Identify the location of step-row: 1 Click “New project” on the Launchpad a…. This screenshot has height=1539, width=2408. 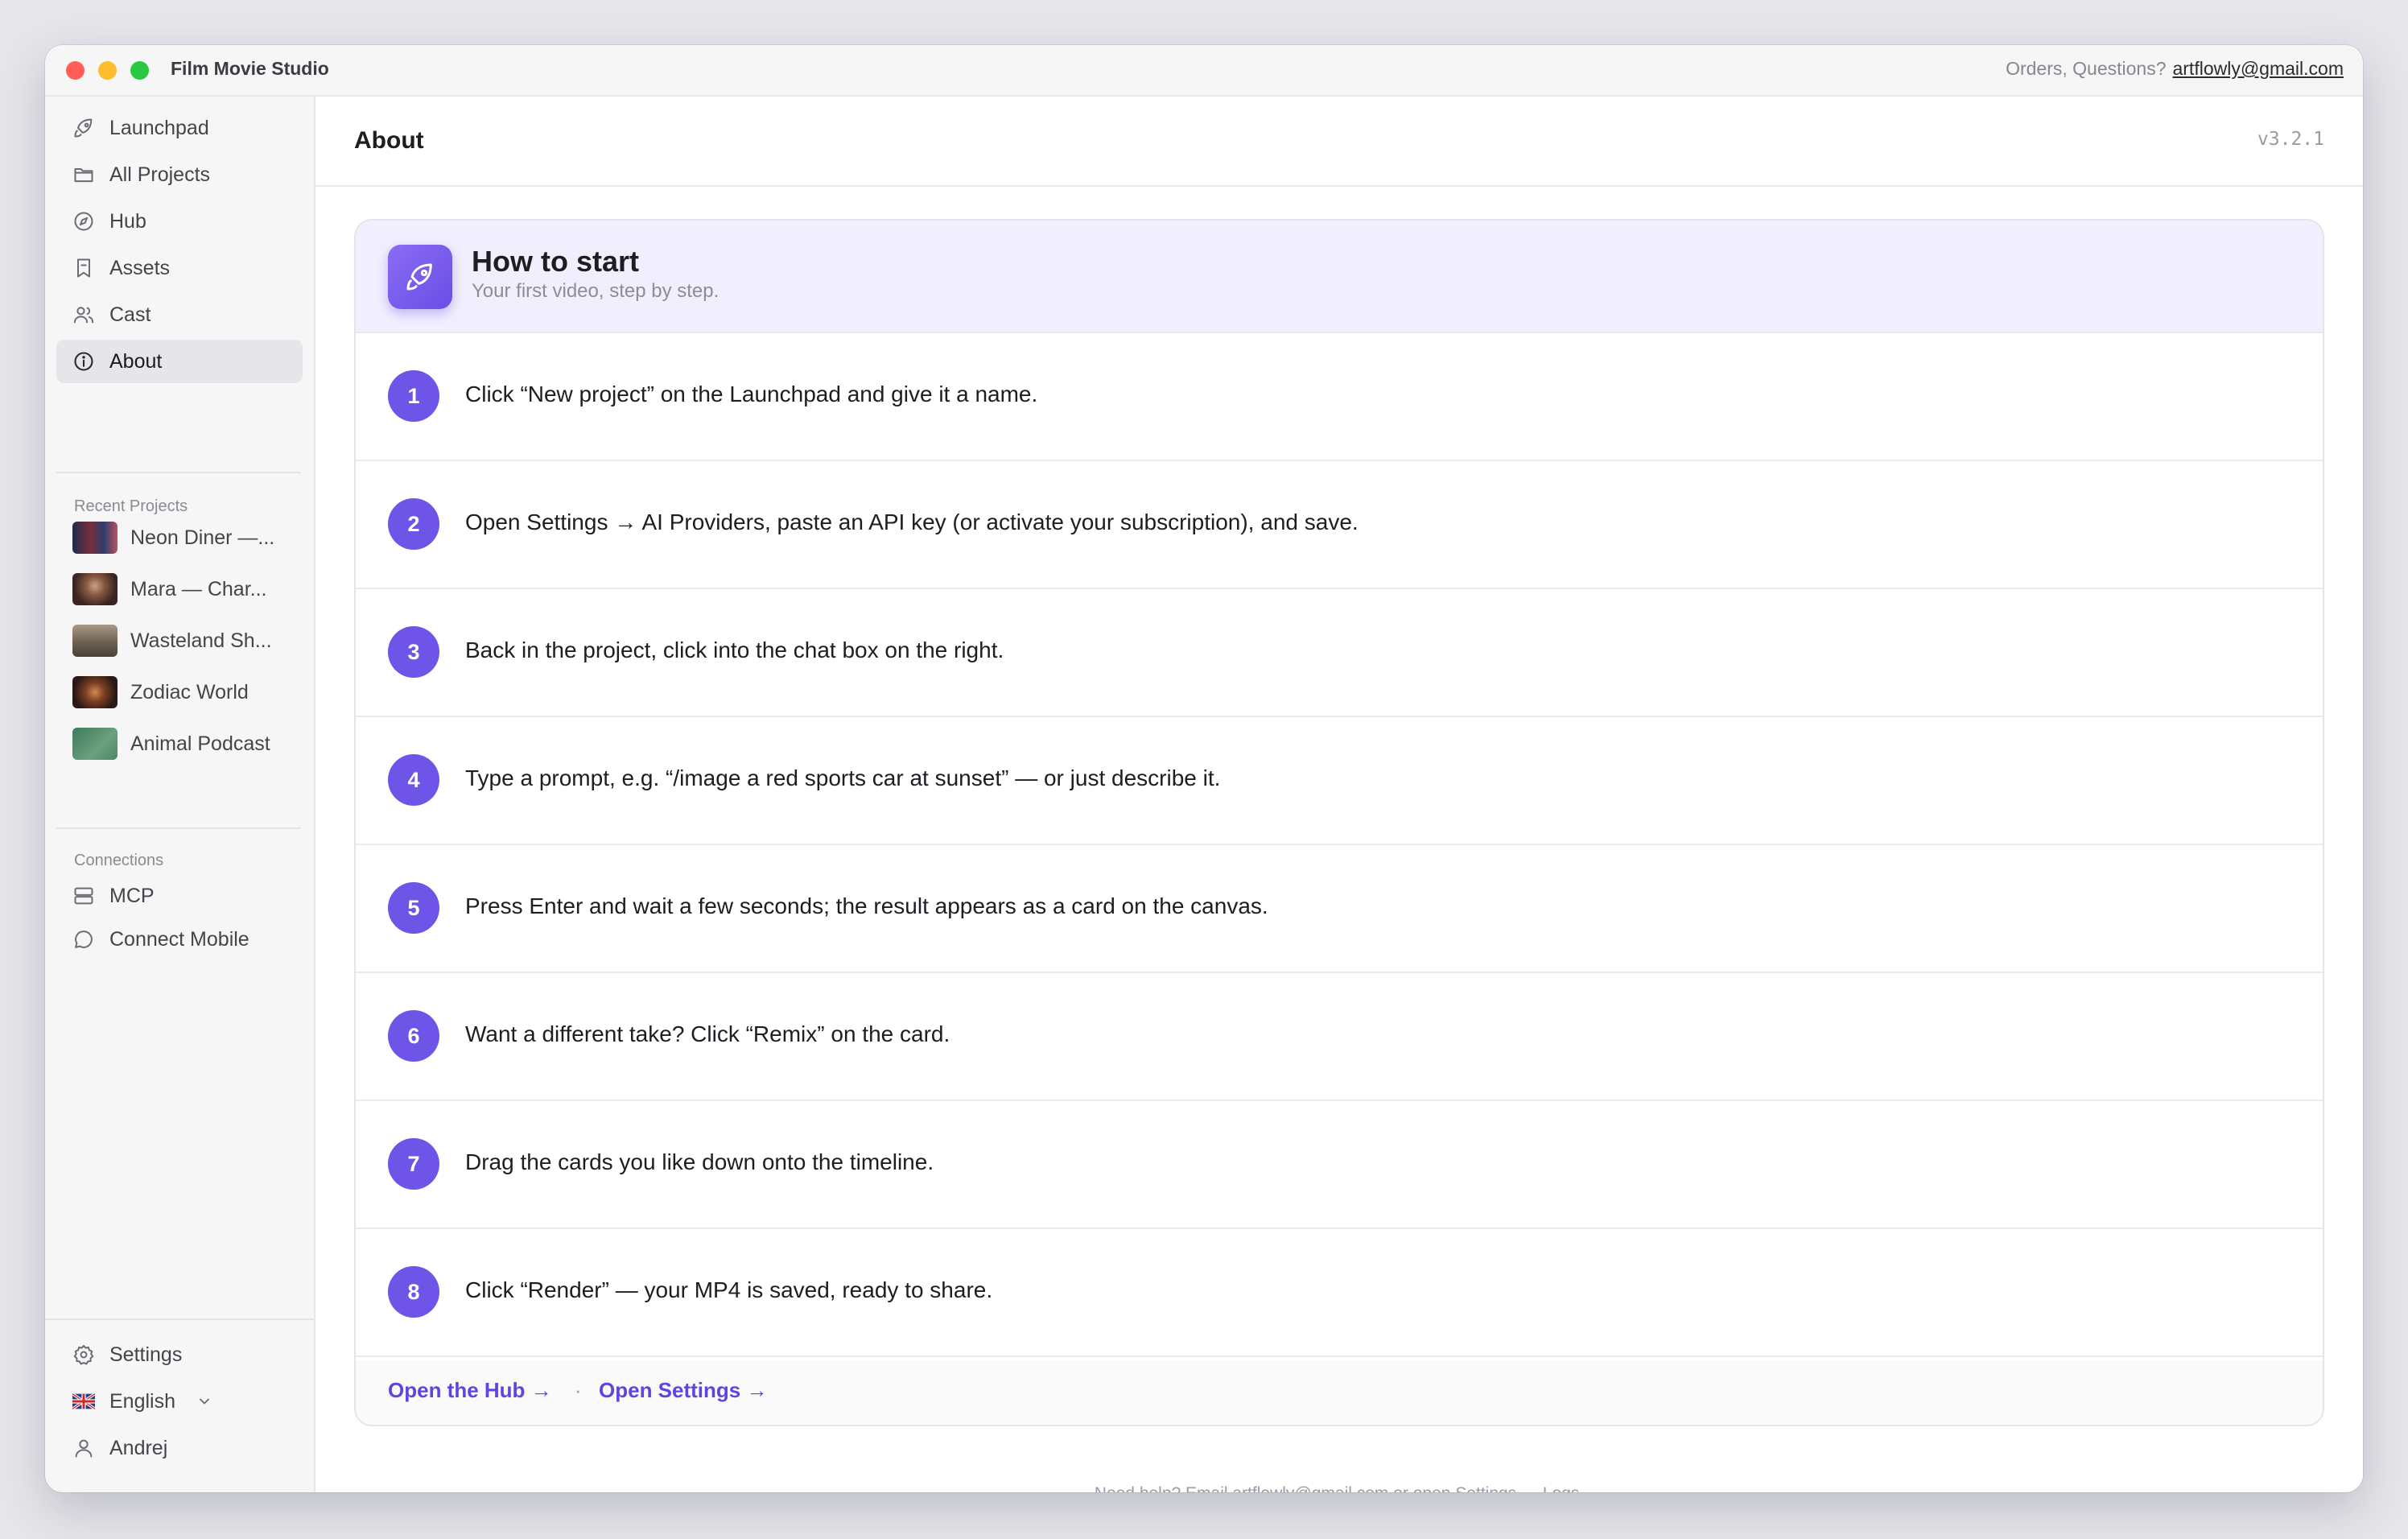
(1339, 396).